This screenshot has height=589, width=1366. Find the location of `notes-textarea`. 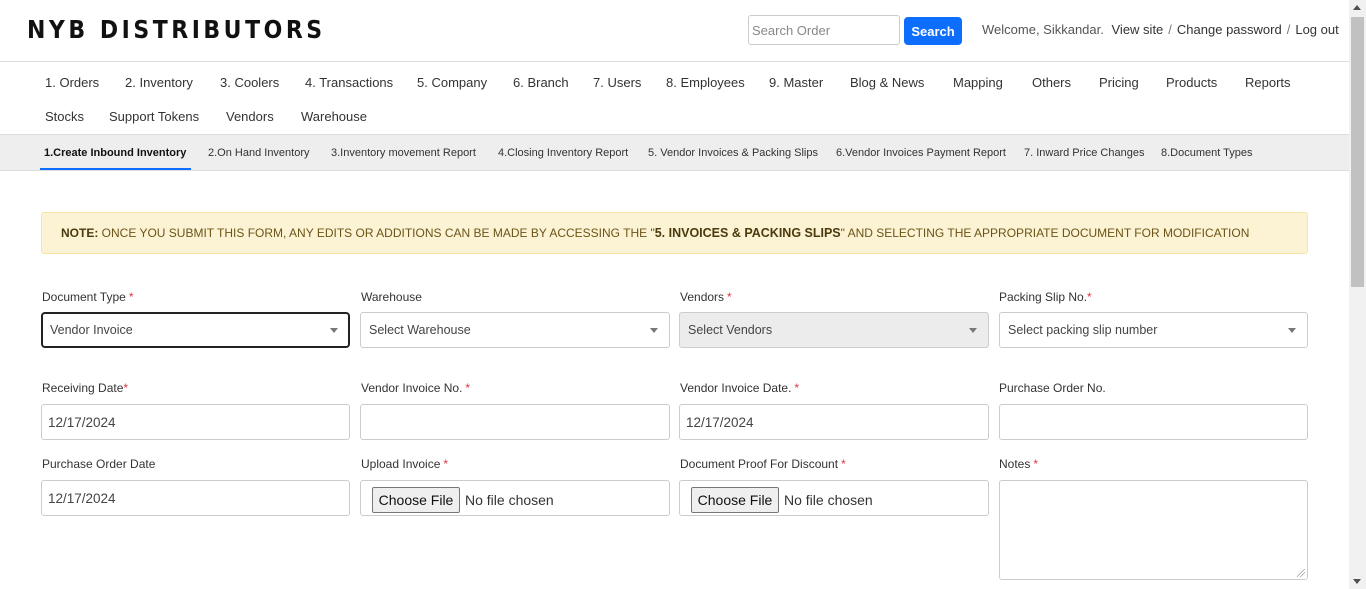

notes-textarea is located at coordinates (1153, 530).